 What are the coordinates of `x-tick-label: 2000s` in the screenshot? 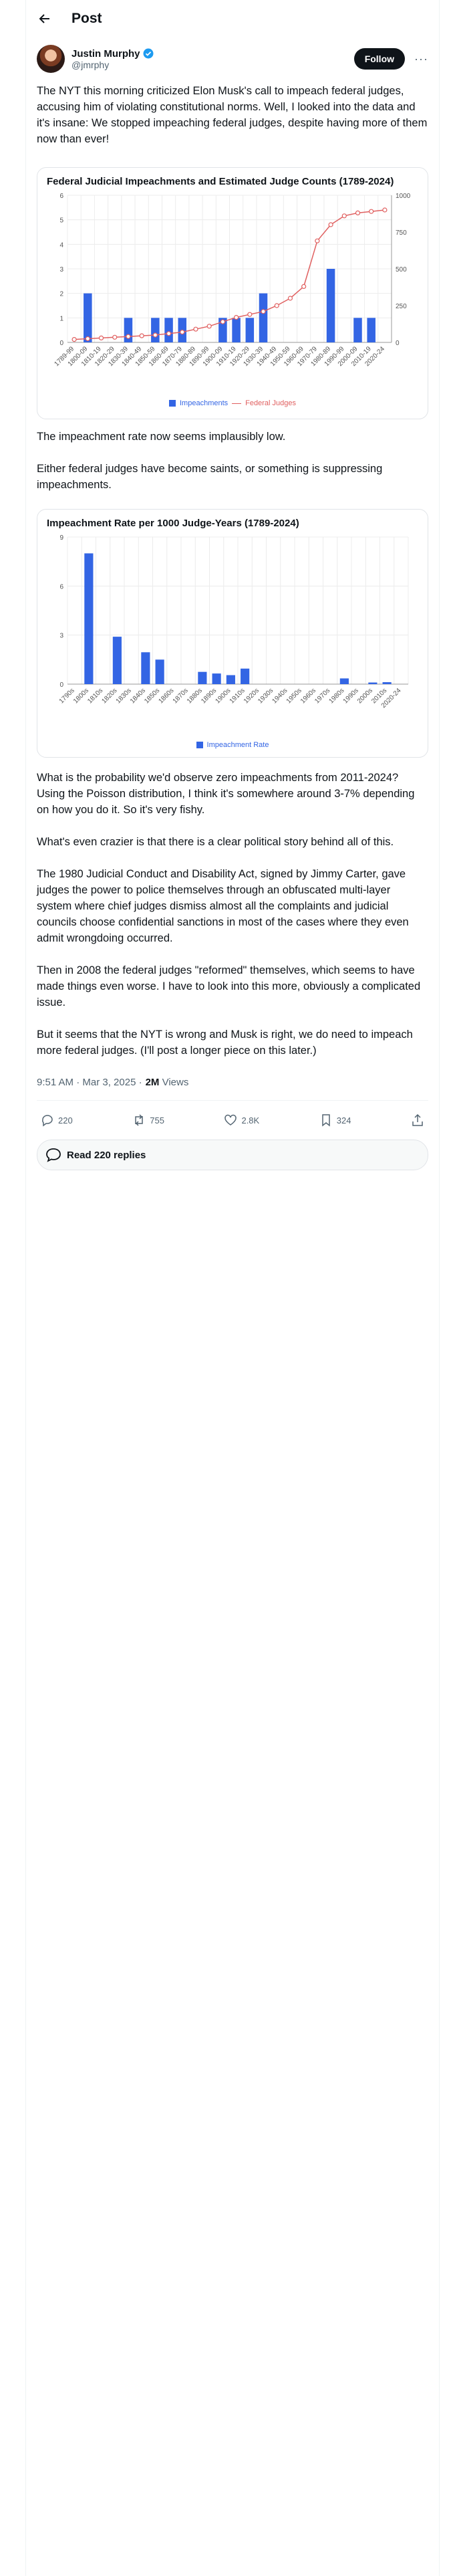 It's located at (365, 696).